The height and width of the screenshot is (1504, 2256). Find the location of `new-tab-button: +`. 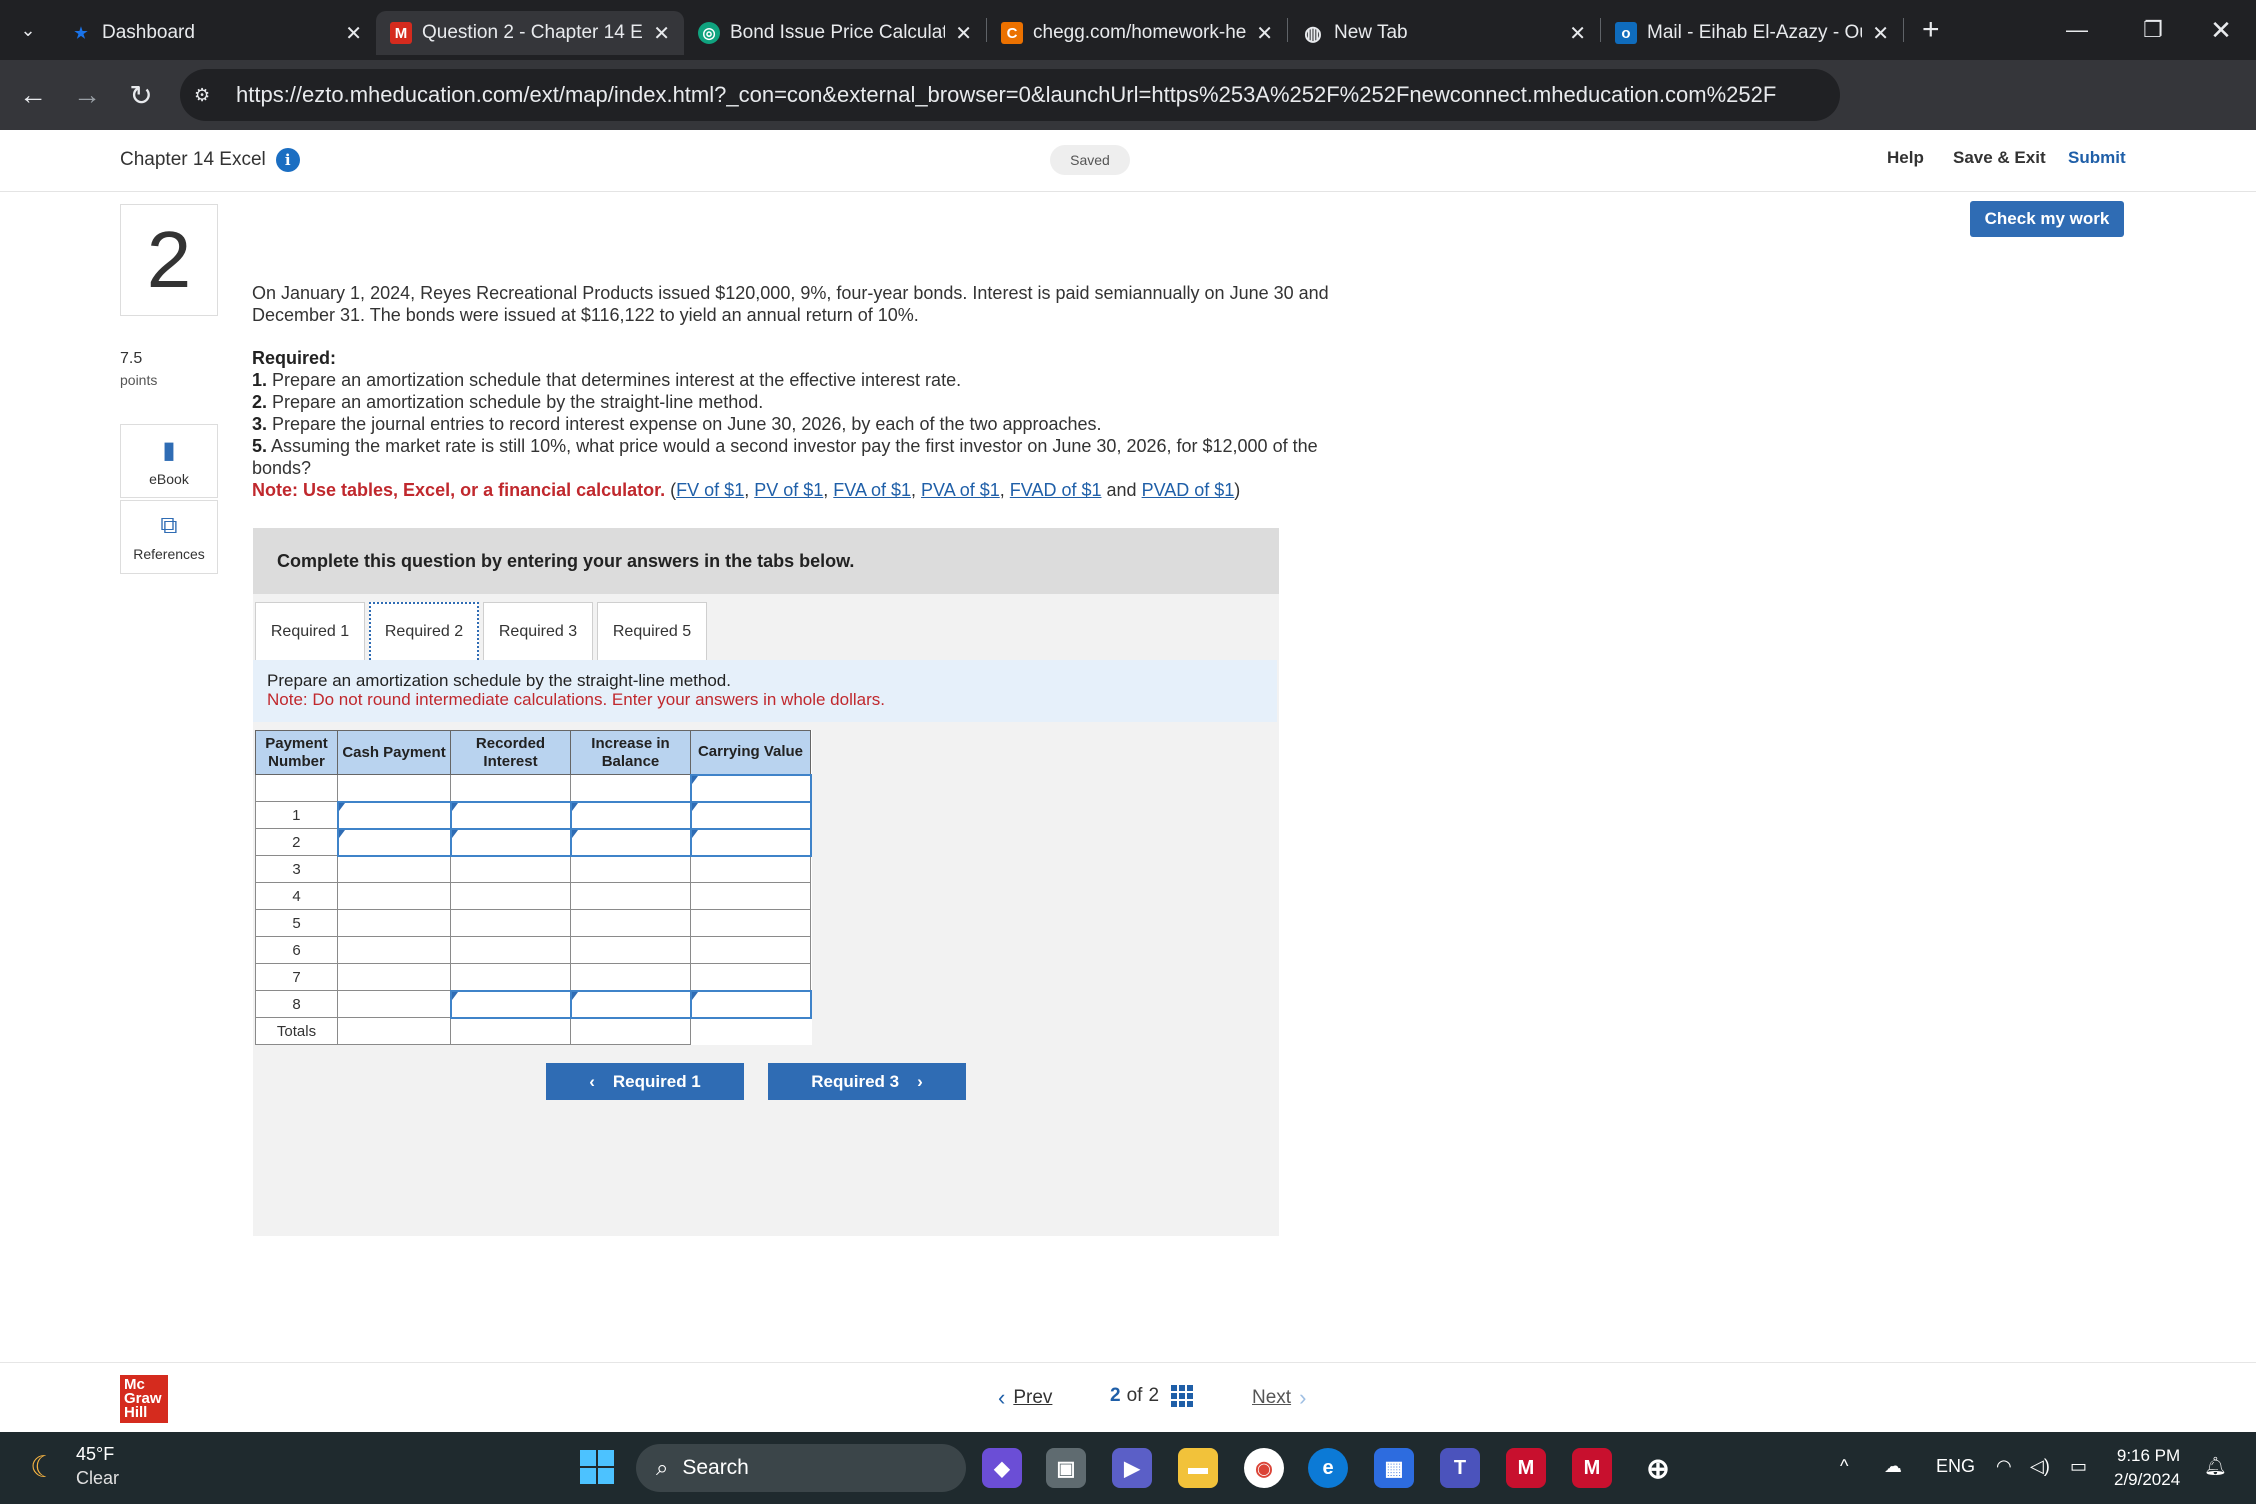

new-tab-button: + is located at coordinates (1931, 30).